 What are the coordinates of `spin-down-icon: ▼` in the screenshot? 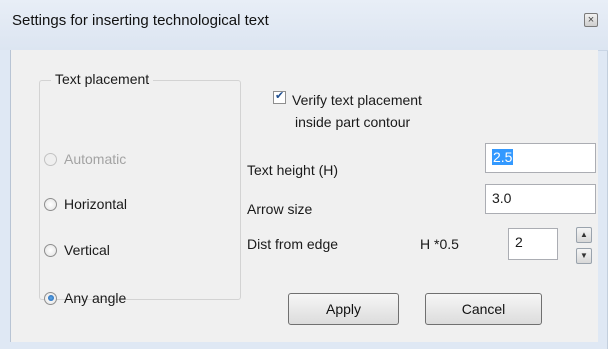 It's located at (584, 256).